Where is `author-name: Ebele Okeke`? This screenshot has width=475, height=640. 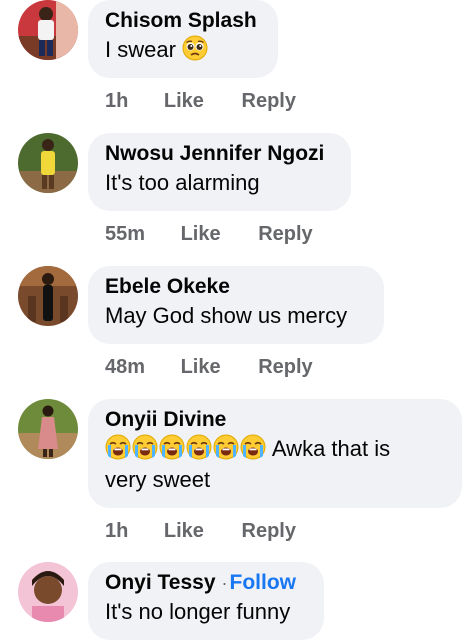
author-name: Ebele Okeke is located at coordinates (236, 287).